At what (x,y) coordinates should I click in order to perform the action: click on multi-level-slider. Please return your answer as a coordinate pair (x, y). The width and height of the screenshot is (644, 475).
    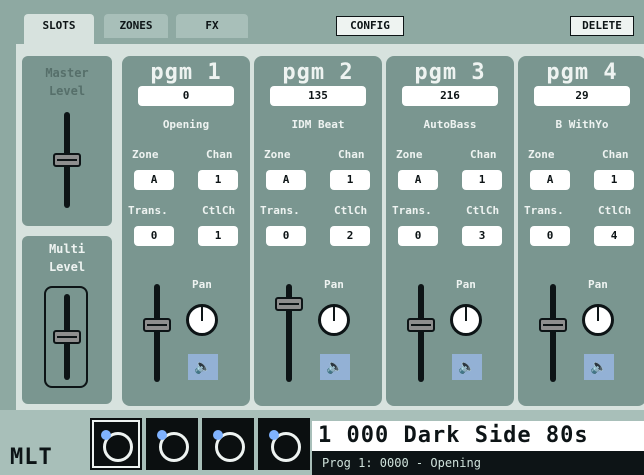
    Looking at the image, I should click on (67, 337).